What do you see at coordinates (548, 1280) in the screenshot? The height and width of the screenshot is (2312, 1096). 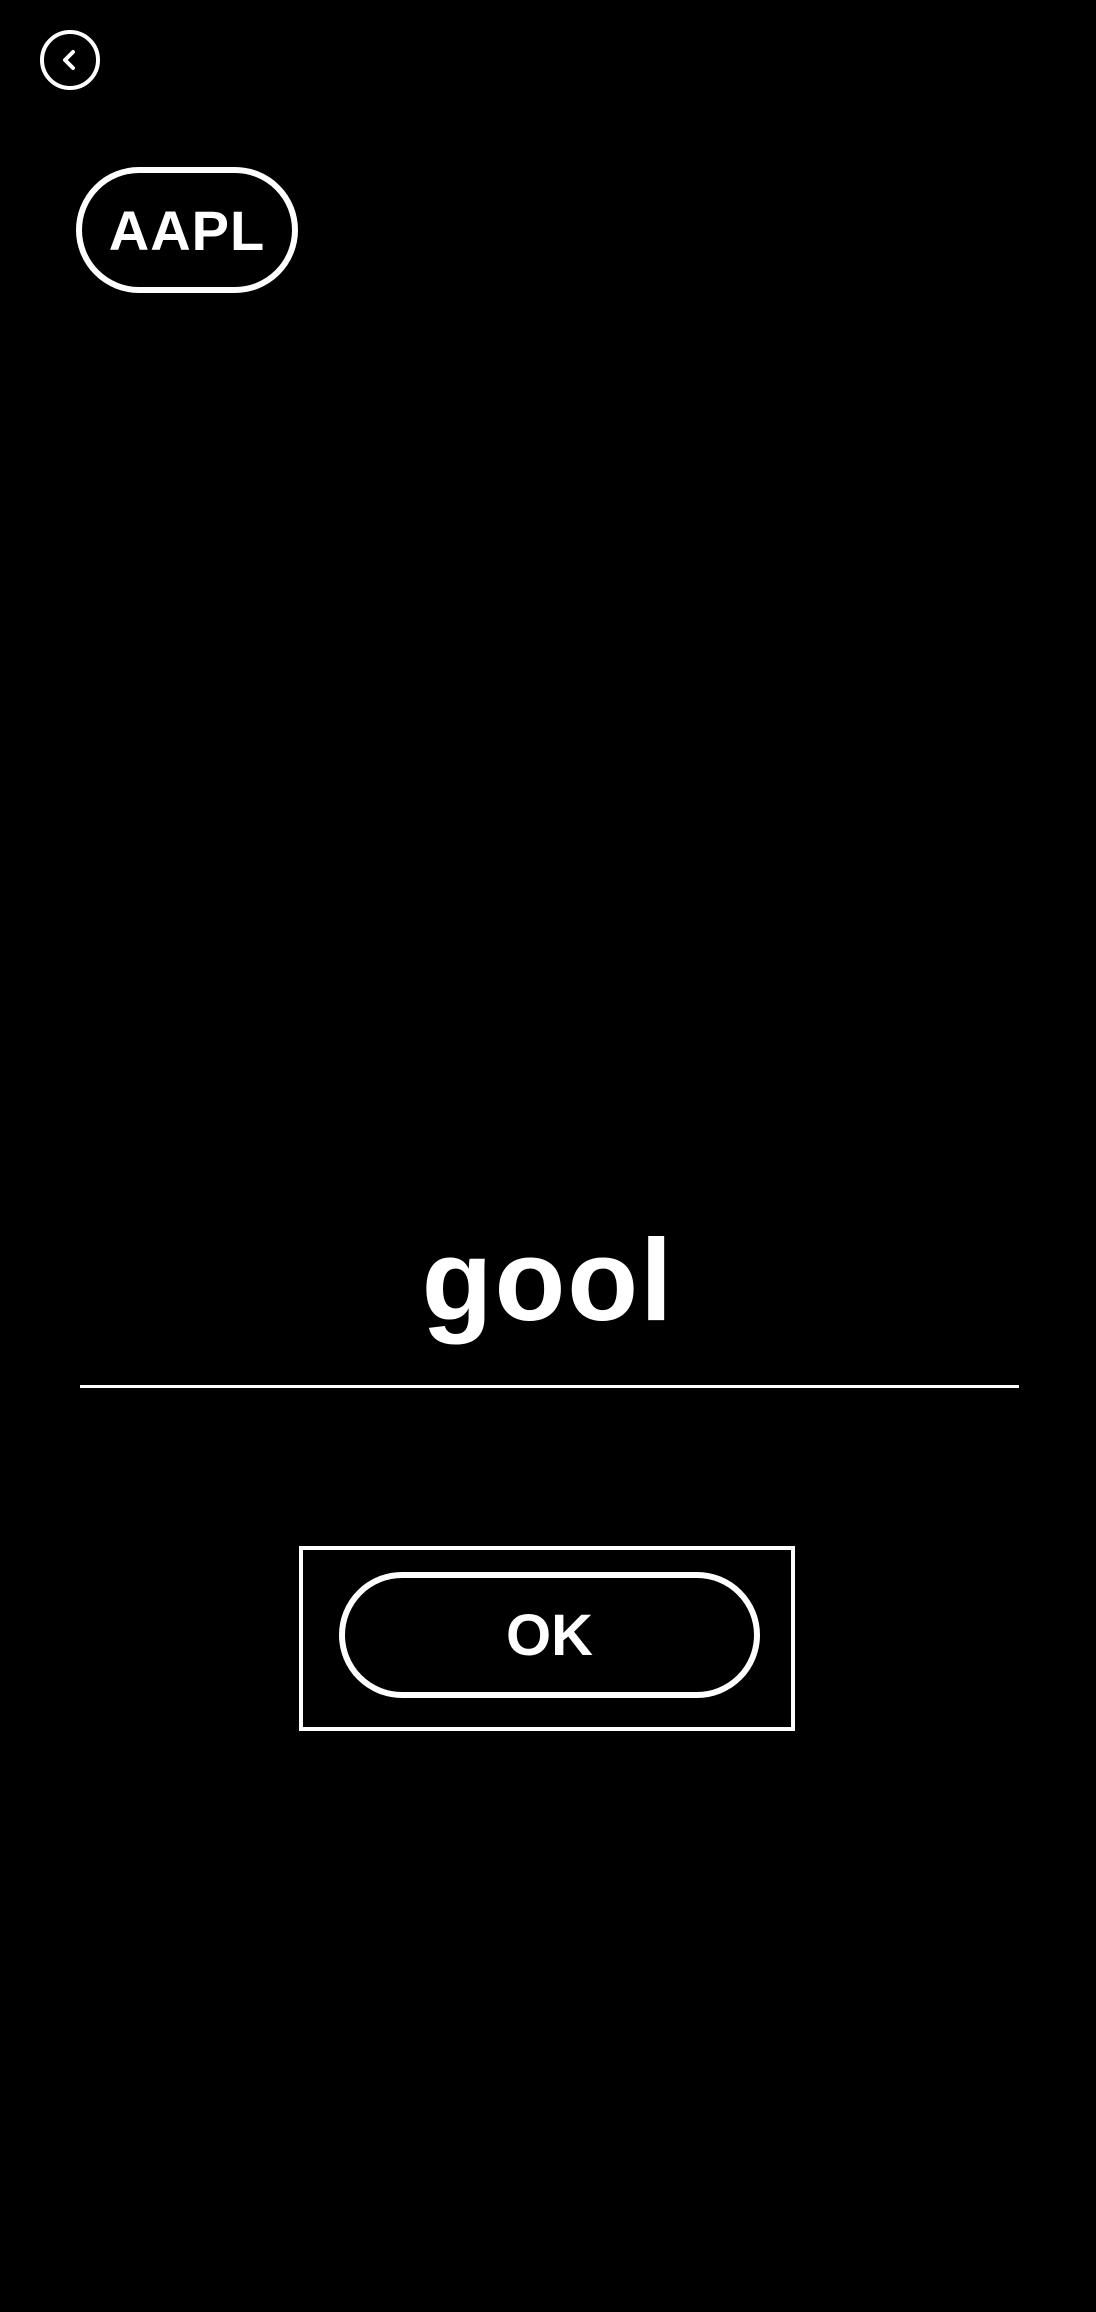 I see `answer-text: gool` at bounding box center [548, 1280].